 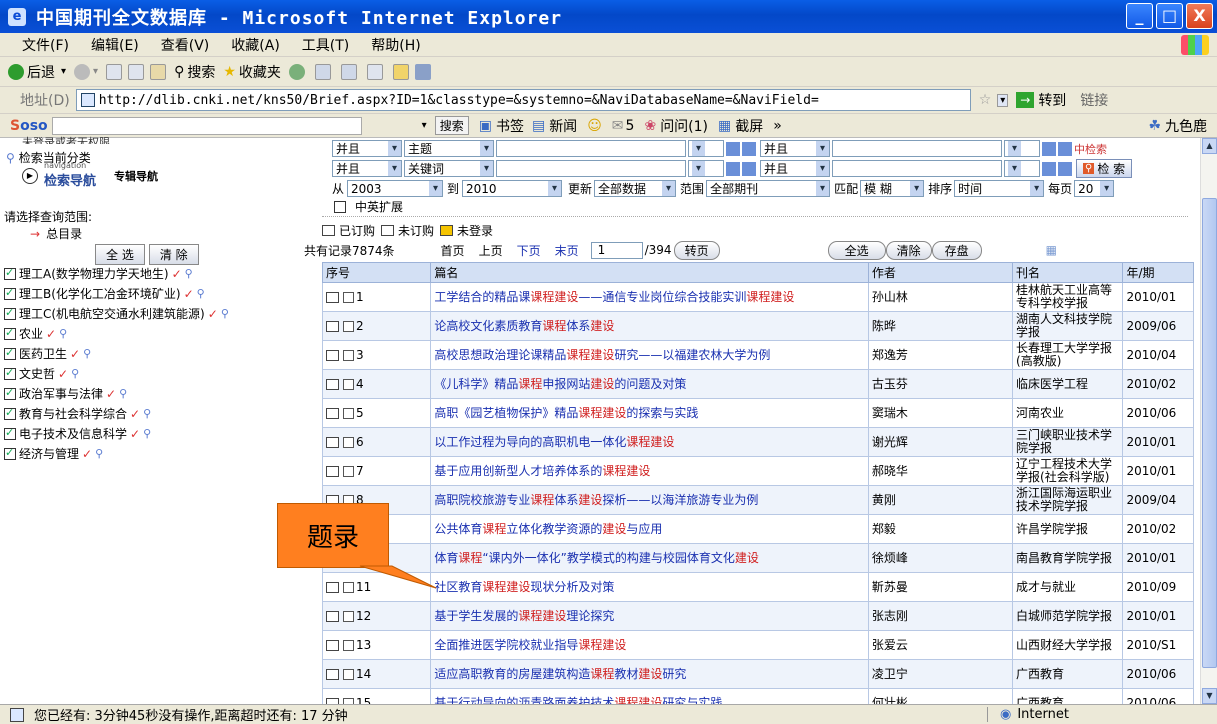 I want to click on soso-screenshot: 截屏, so click(x=749, y=126).